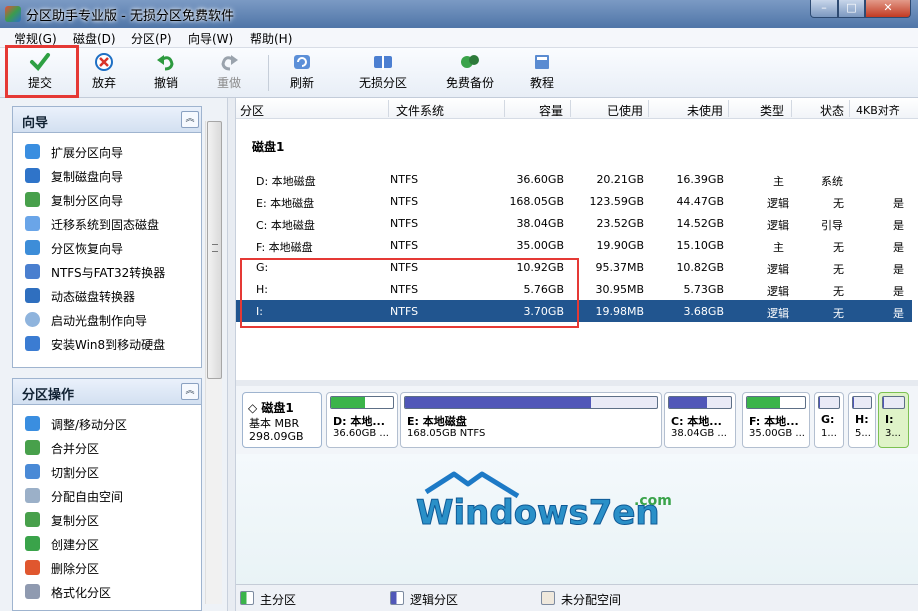  I want to click on copy-icon, so click(32, 519).